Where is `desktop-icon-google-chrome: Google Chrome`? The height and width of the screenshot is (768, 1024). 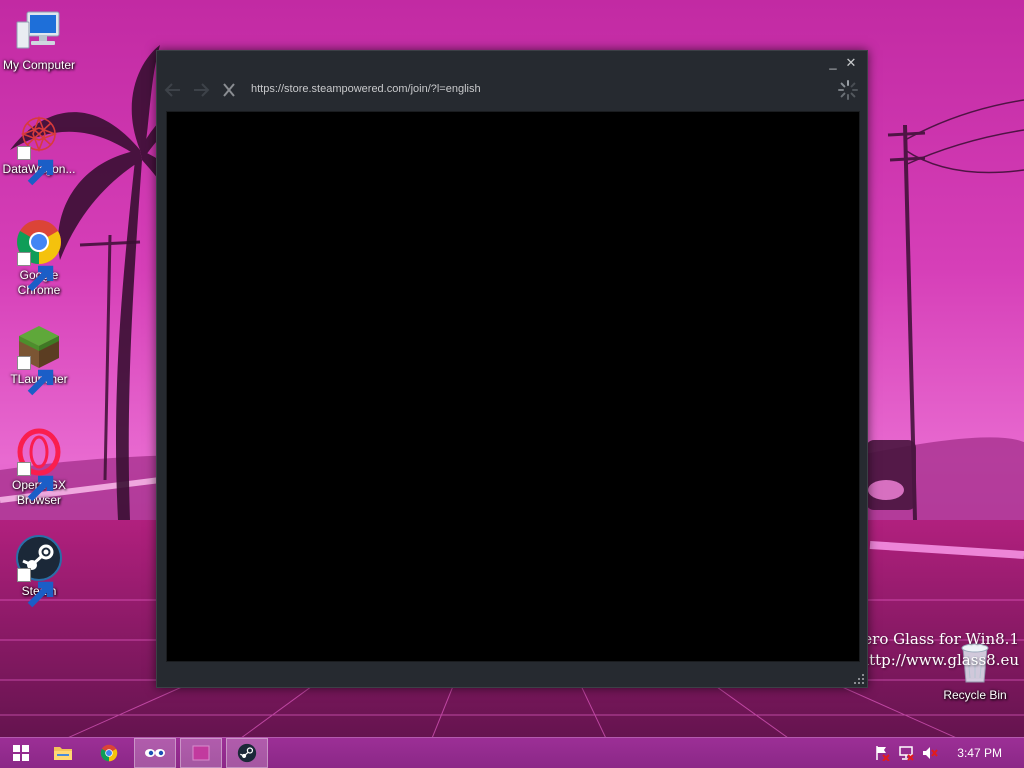 desktop-icon-google-chrome: Google Chrome is located at coordinates (39, 258).